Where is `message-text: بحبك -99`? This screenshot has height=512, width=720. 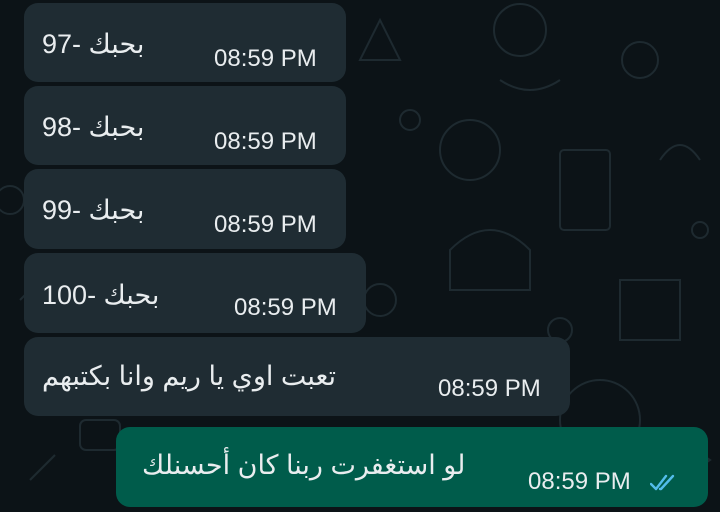 message-text: بحبك -99 is located at coordinates (93, 210).